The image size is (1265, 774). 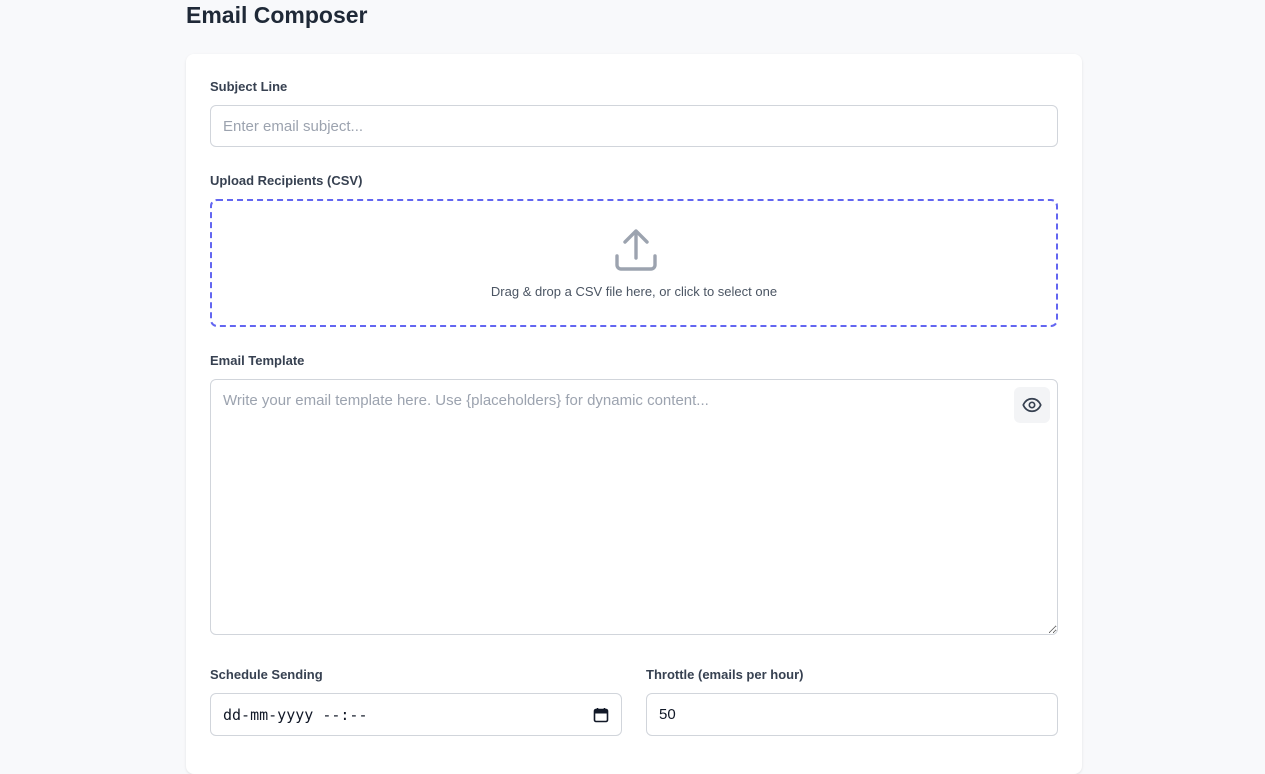 What do you see at coordinates (249, 86) in the screenshot?
I see `subject-label: Subject Line` at bounding box center [249, 86].